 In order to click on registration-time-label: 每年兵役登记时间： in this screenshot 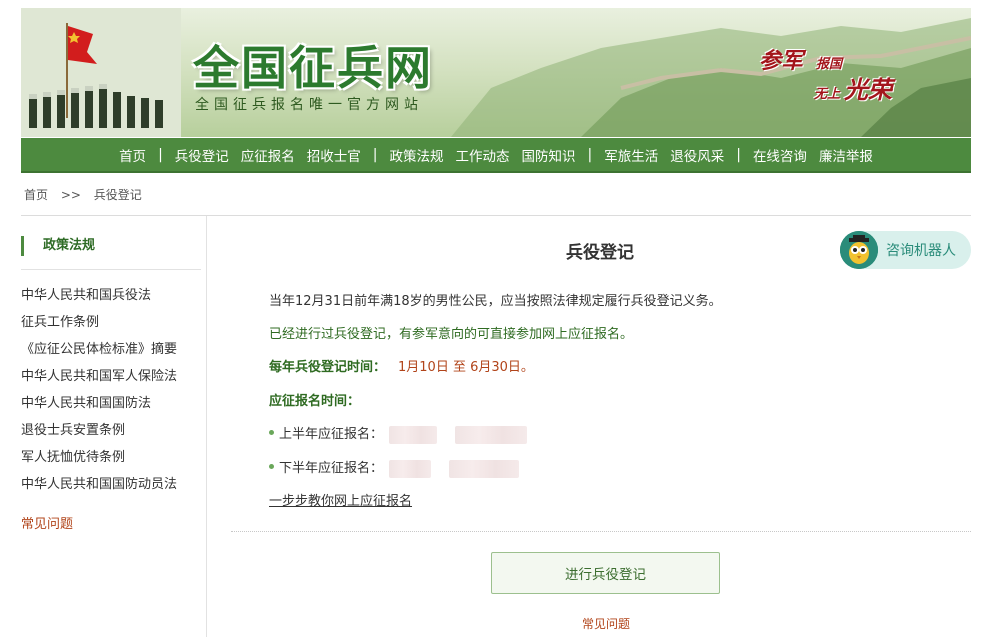, I will do `click(328, 367)`.